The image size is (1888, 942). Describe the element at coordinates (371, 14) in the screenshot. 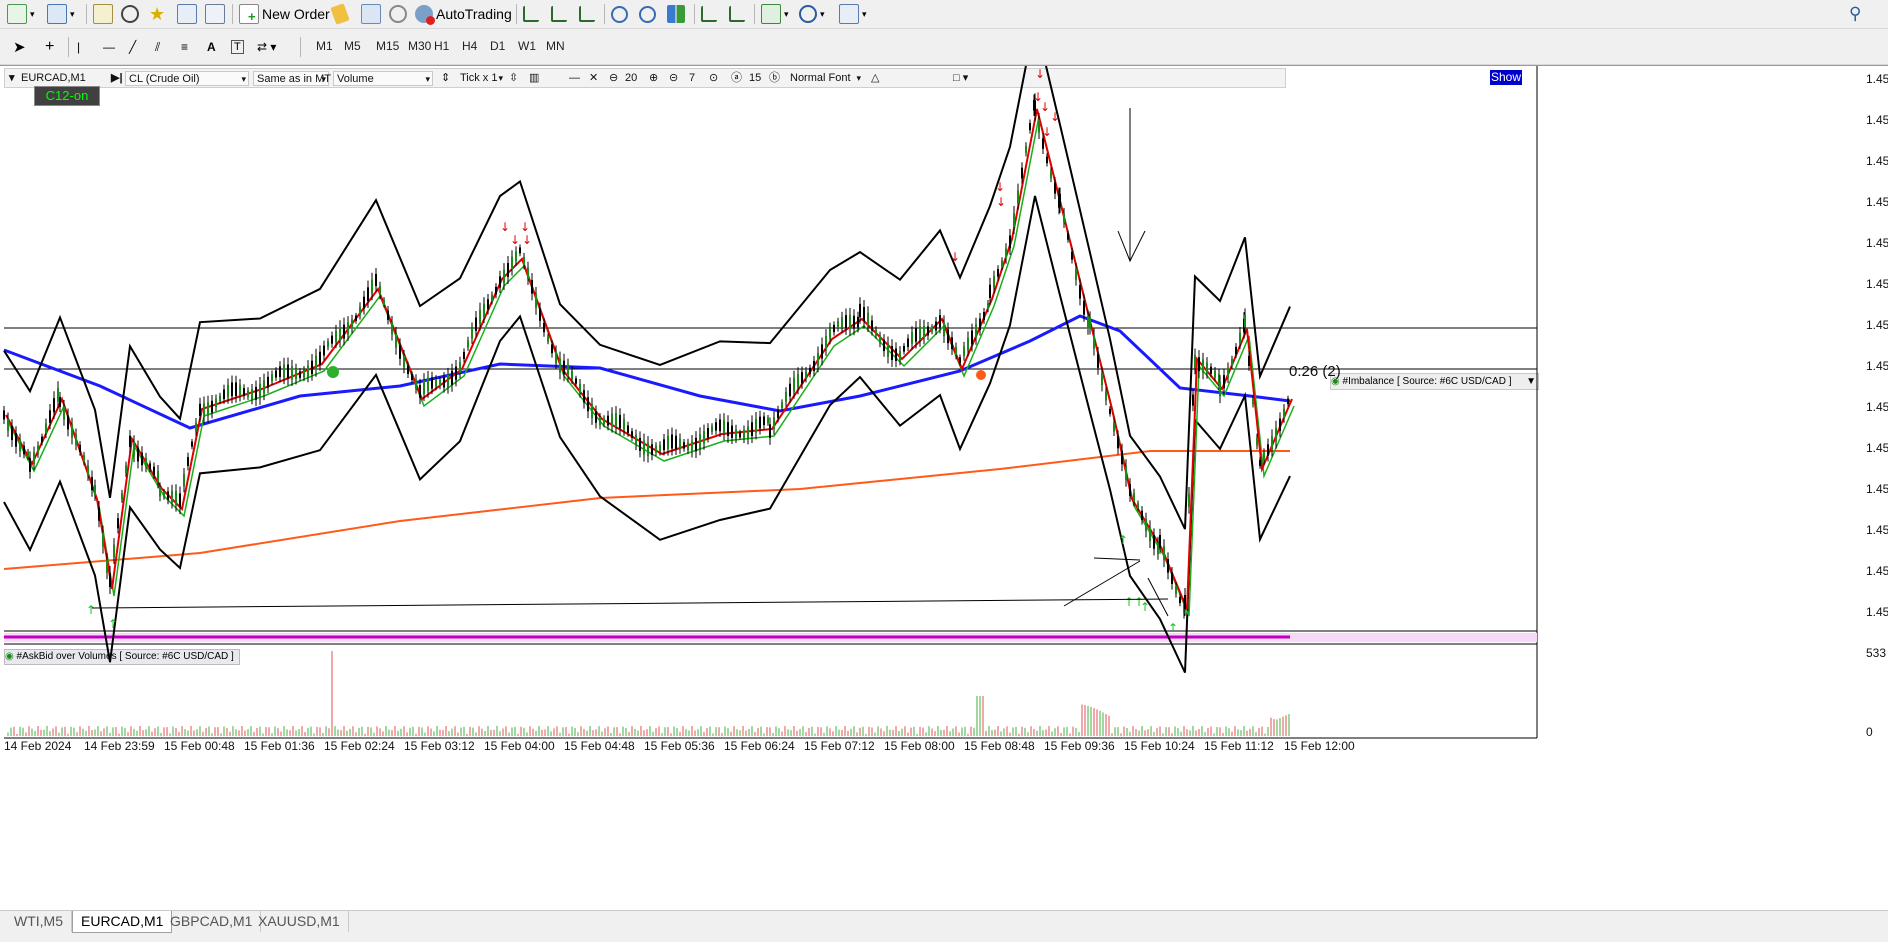

I see `mail-button` at that location.